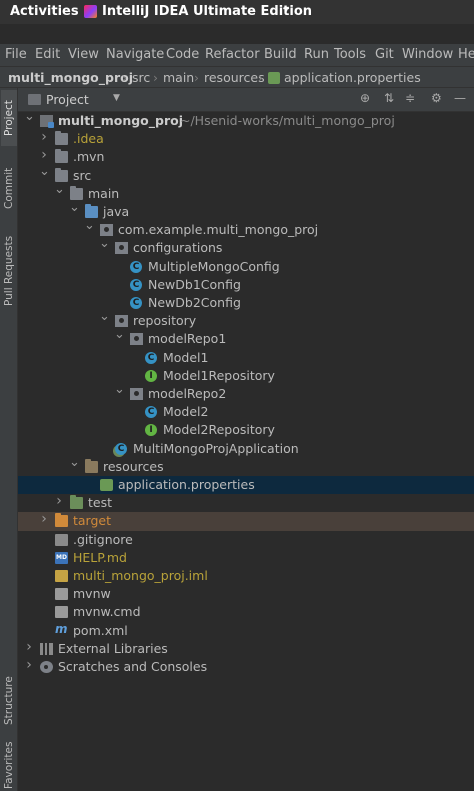 Image resolution: width=474 pixels, height=791 pixels. I want to click on project-view-icon, so click(34, 99).